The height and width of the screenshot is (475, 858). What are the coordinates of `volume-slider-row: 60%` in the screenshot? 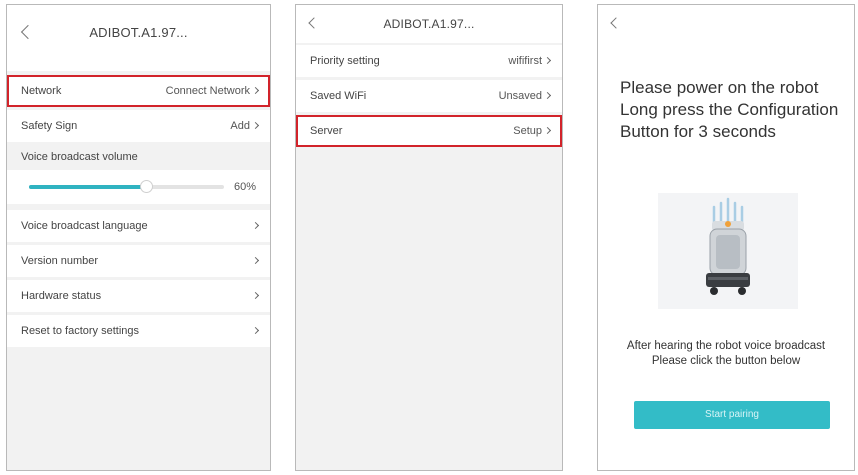 It's located at (138, 187).